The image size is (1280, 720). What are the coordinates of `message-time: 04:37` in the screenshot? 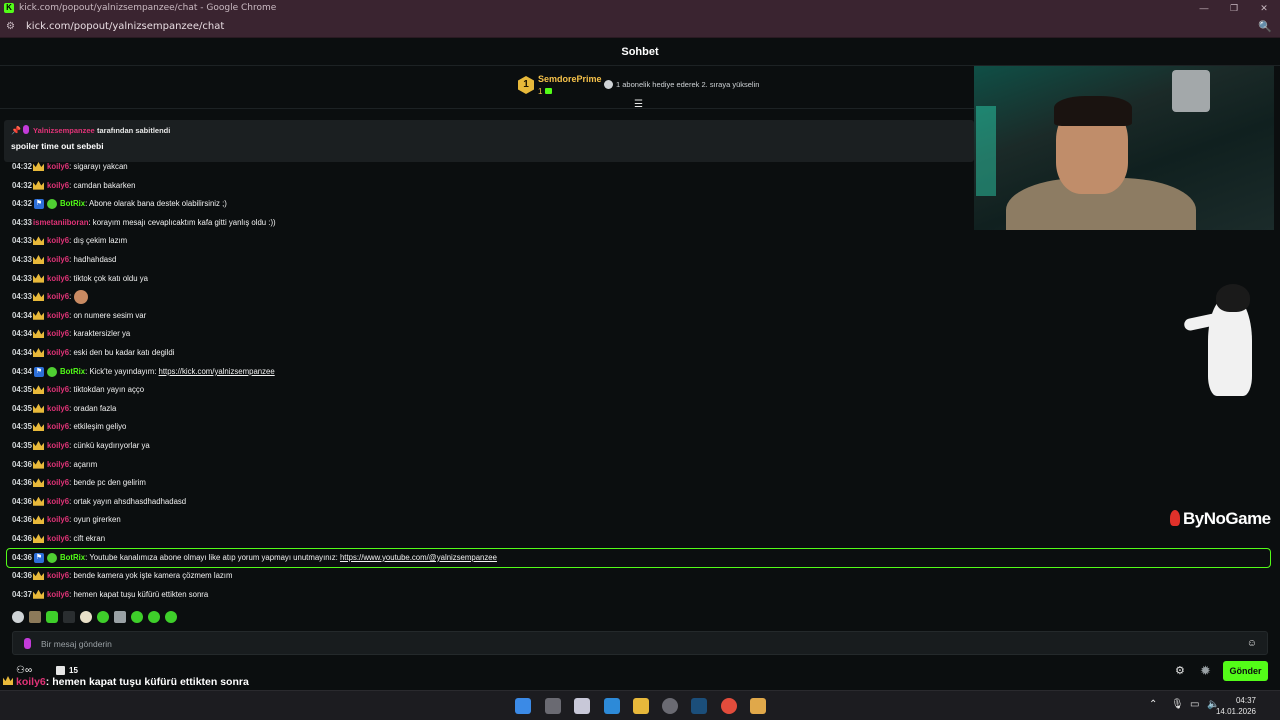 It's located at (22, 594).